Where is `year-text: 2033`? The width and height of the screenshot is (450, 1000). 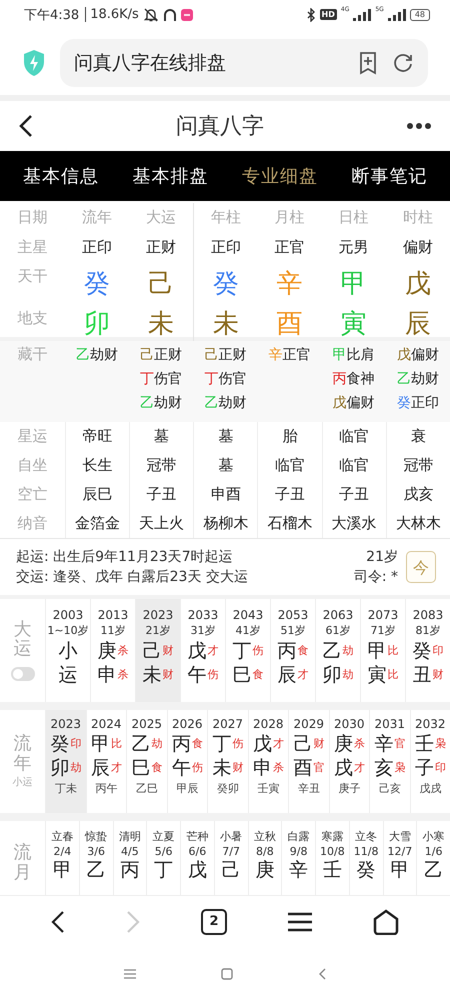 year-text: 2033 is located at coordinates (203, 614).